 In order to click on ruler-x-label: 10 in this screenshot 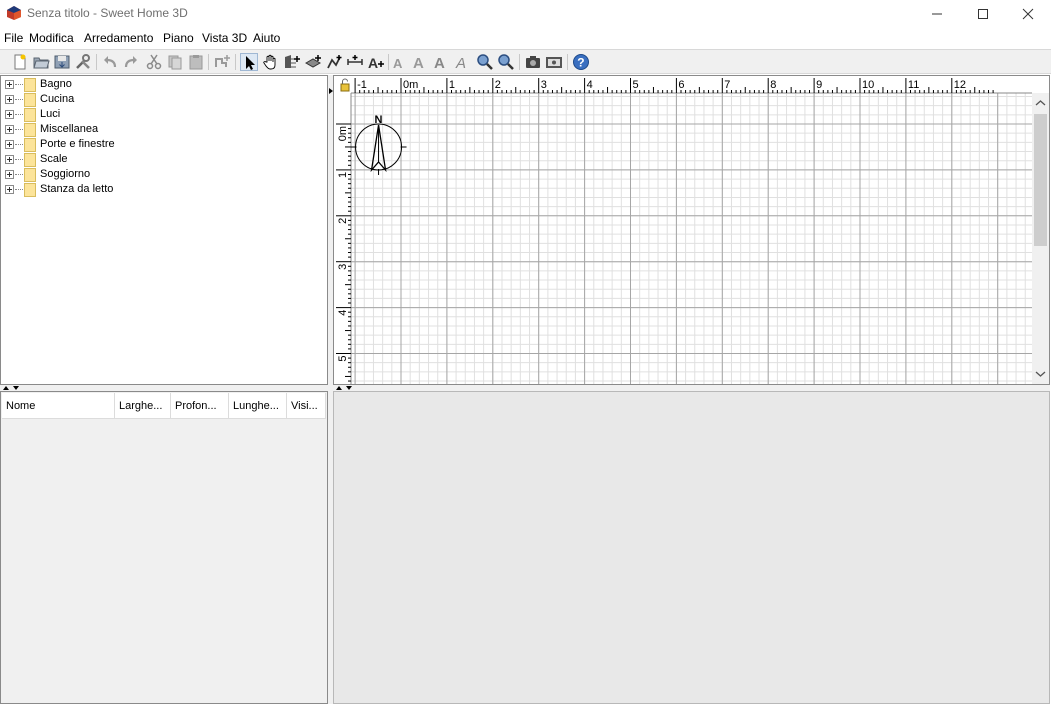, I will do `click(868, 85)`.